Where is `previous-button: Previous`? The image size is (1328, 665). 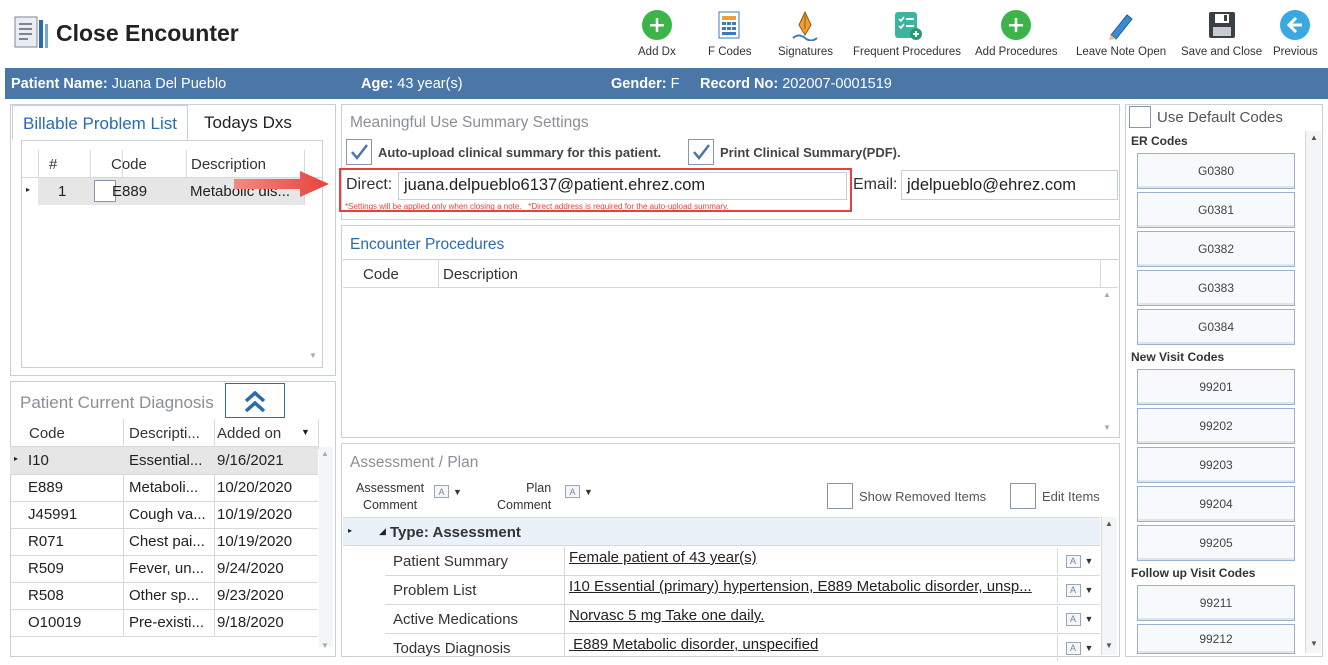 previous-button: Previous is located at coordinates (1295, 33).